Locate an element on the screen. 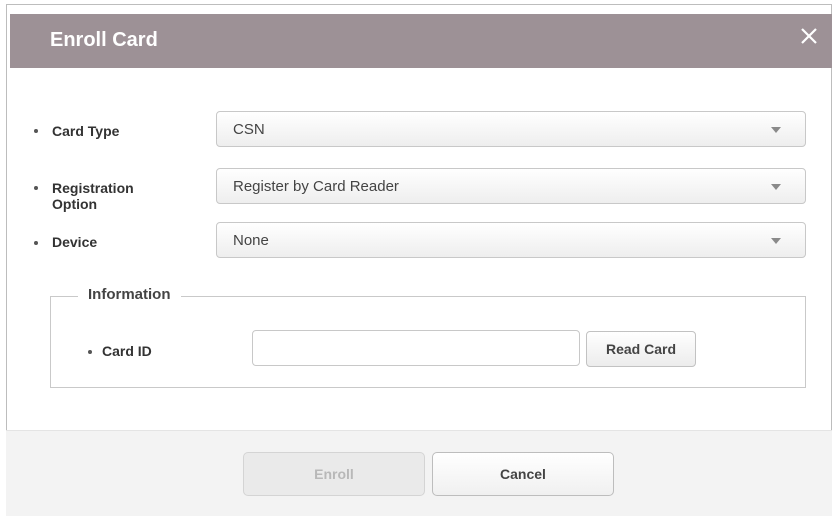  enroll-button: Enroll is located at coordinates (334, 474).